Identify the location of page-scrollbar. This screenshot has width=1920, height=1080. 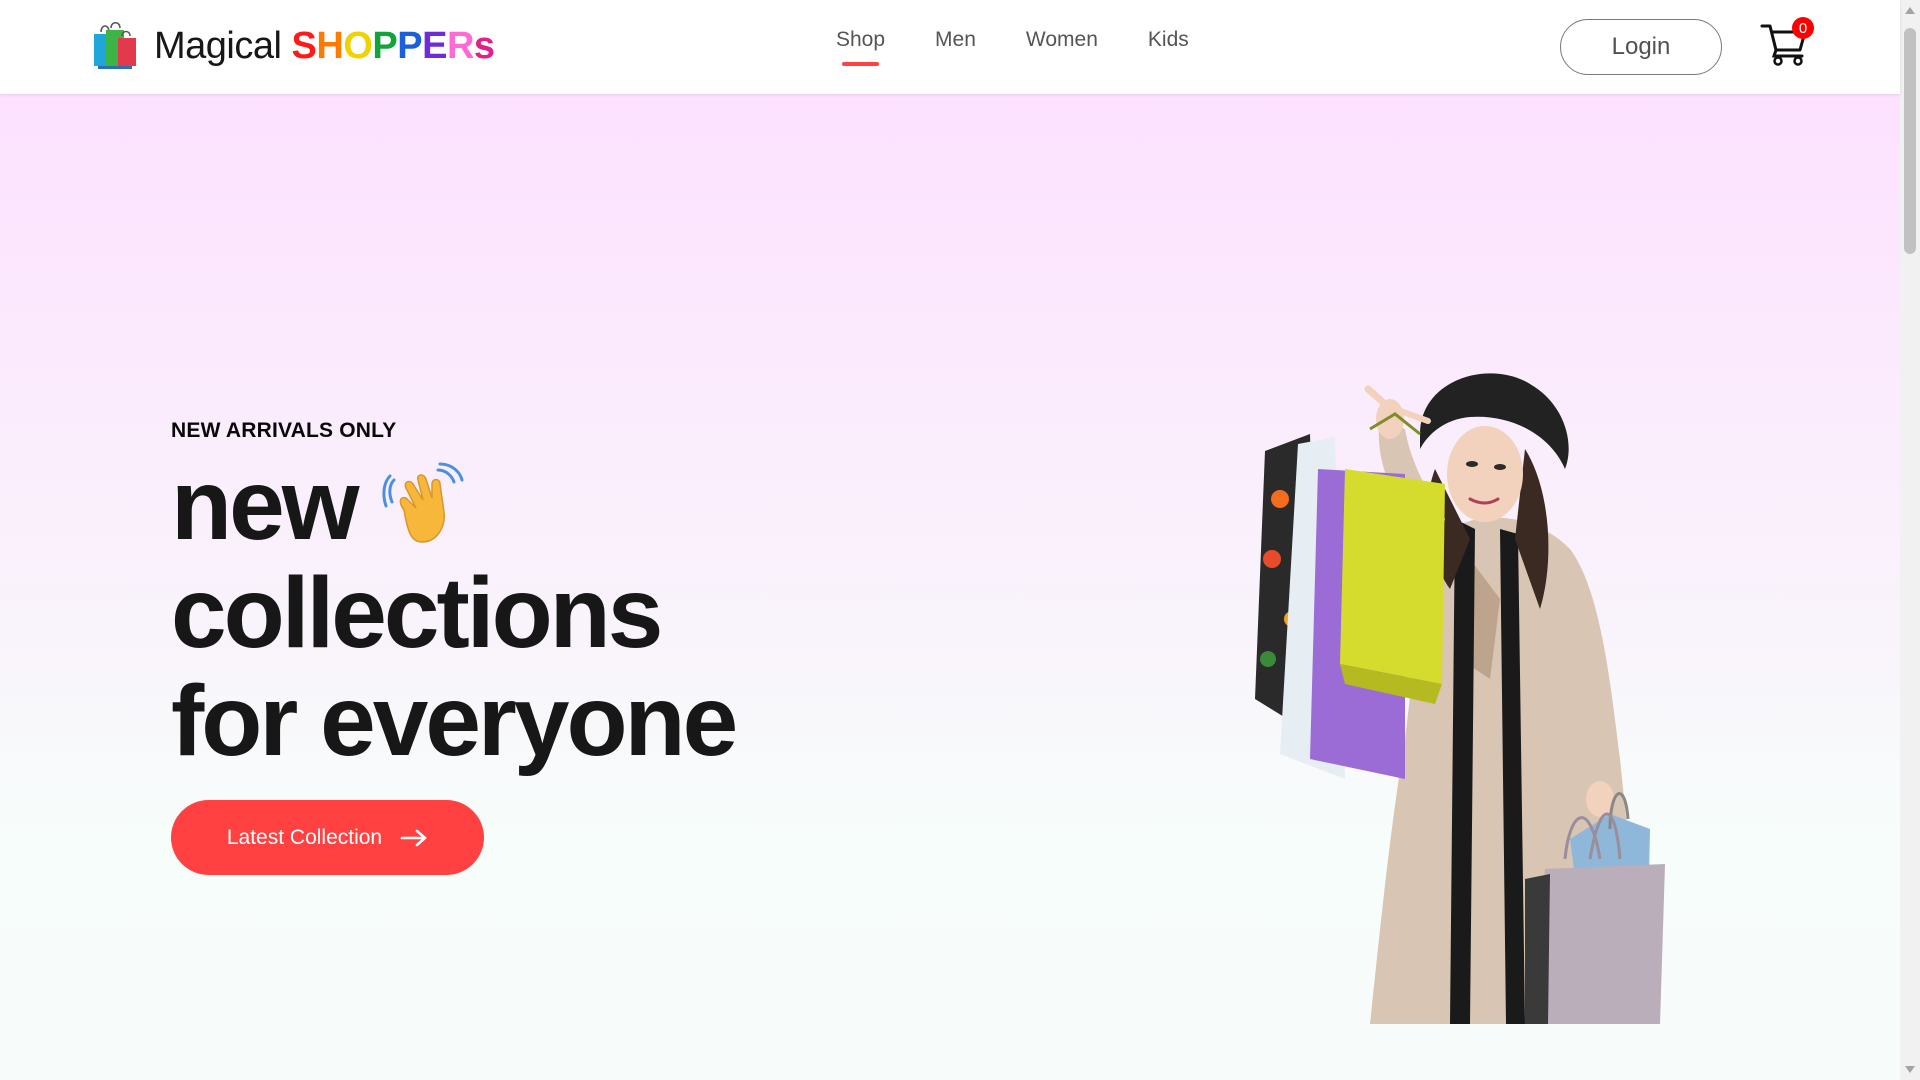
(1910, 540).